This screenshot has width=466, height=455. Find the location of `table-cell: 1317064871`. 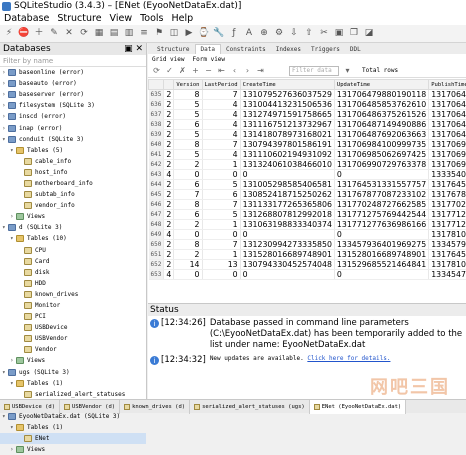

table-cell: 1317064871 is located at coordinates (447, 125).